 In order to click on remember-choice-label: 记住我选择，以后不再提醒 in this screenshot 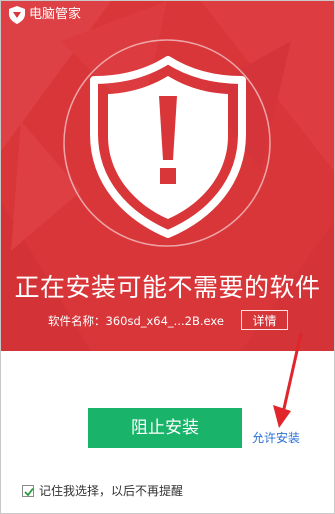, I will do `click(111, 491)`.